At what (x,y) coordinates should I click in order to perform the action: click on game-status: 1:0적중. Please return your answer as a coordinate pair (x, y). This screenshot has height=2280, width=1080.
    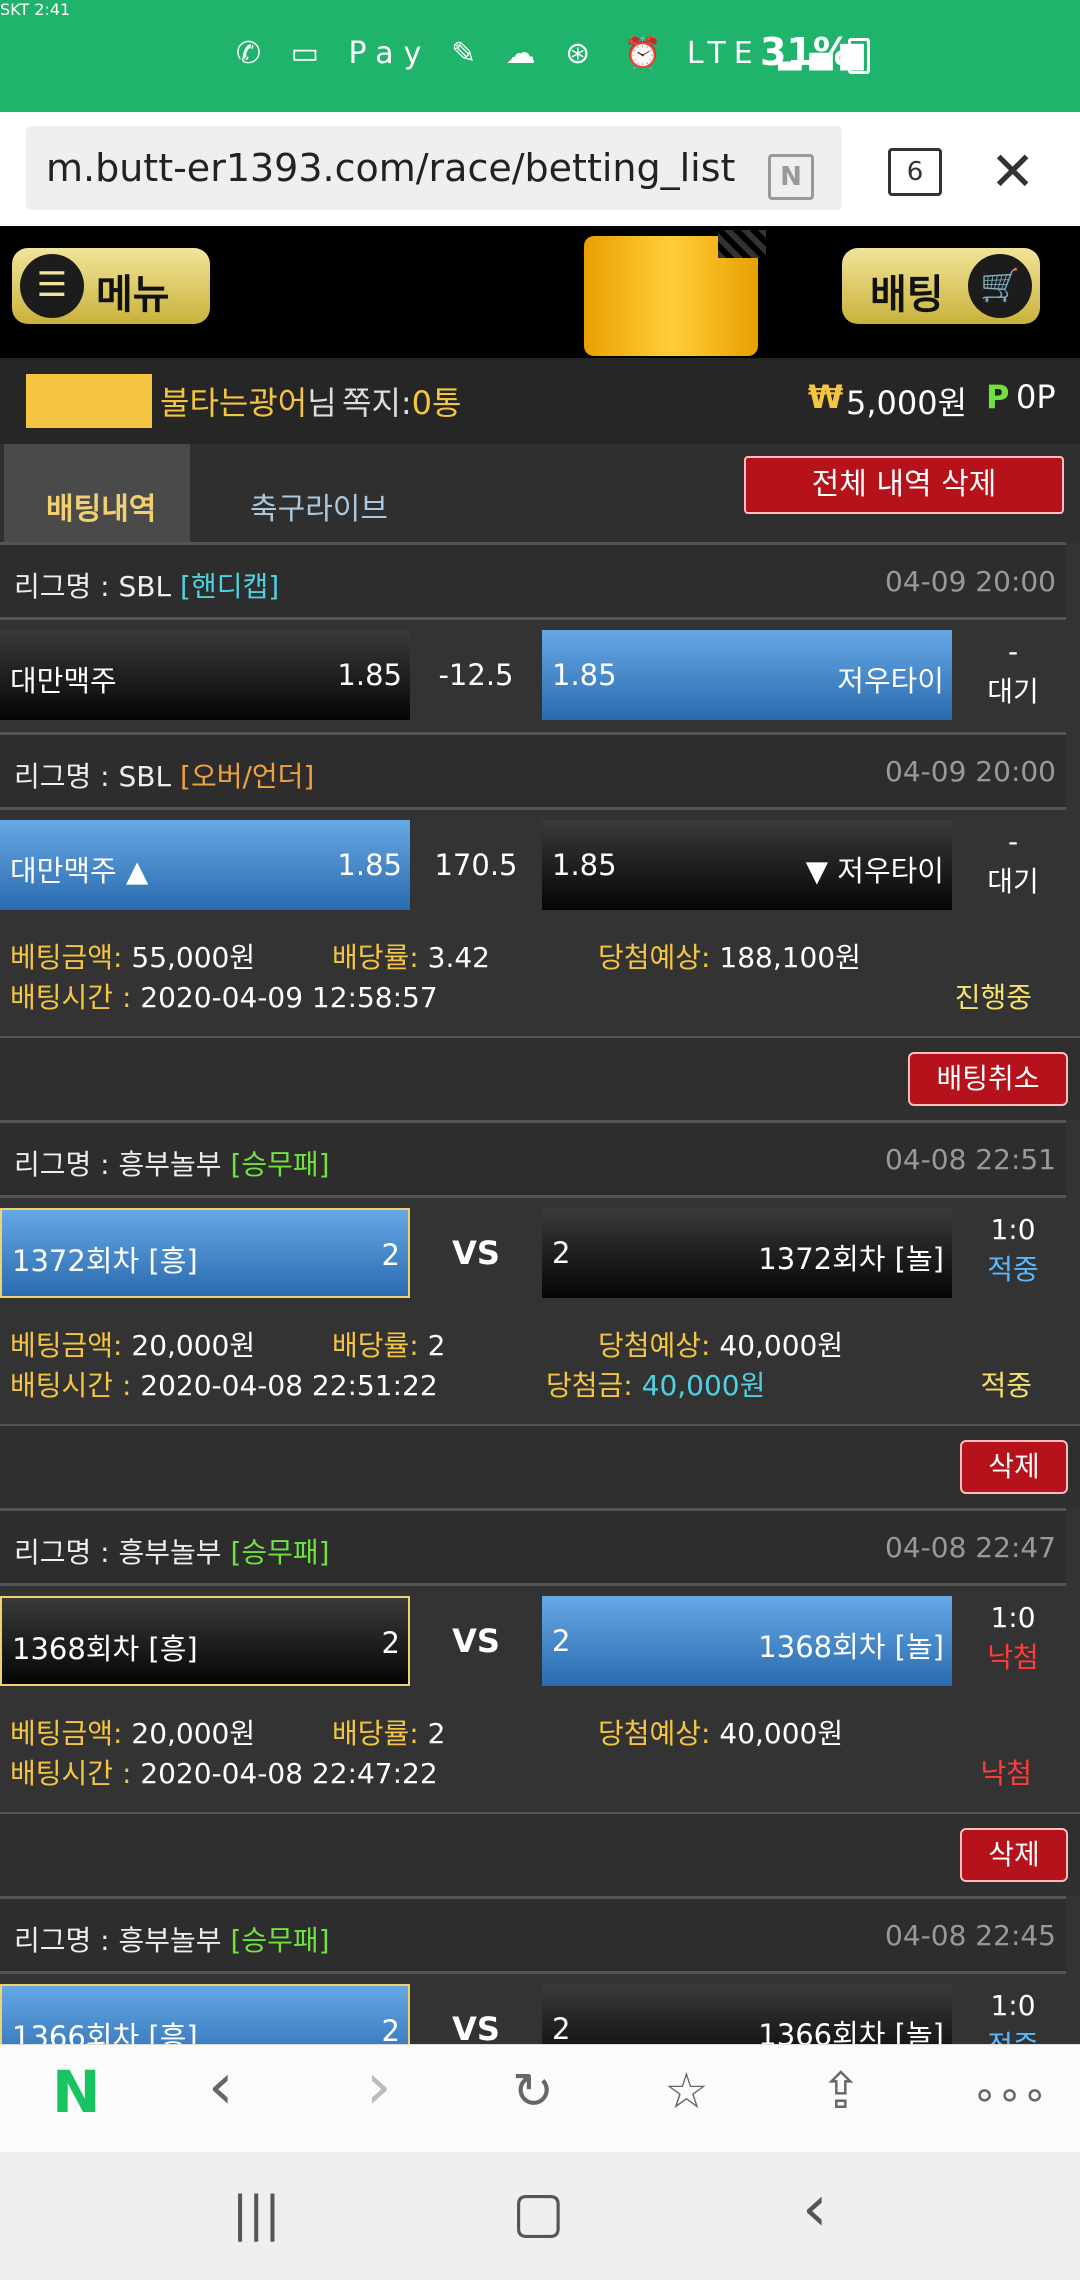
    Looking at the image, I should click on (1013, 1249).